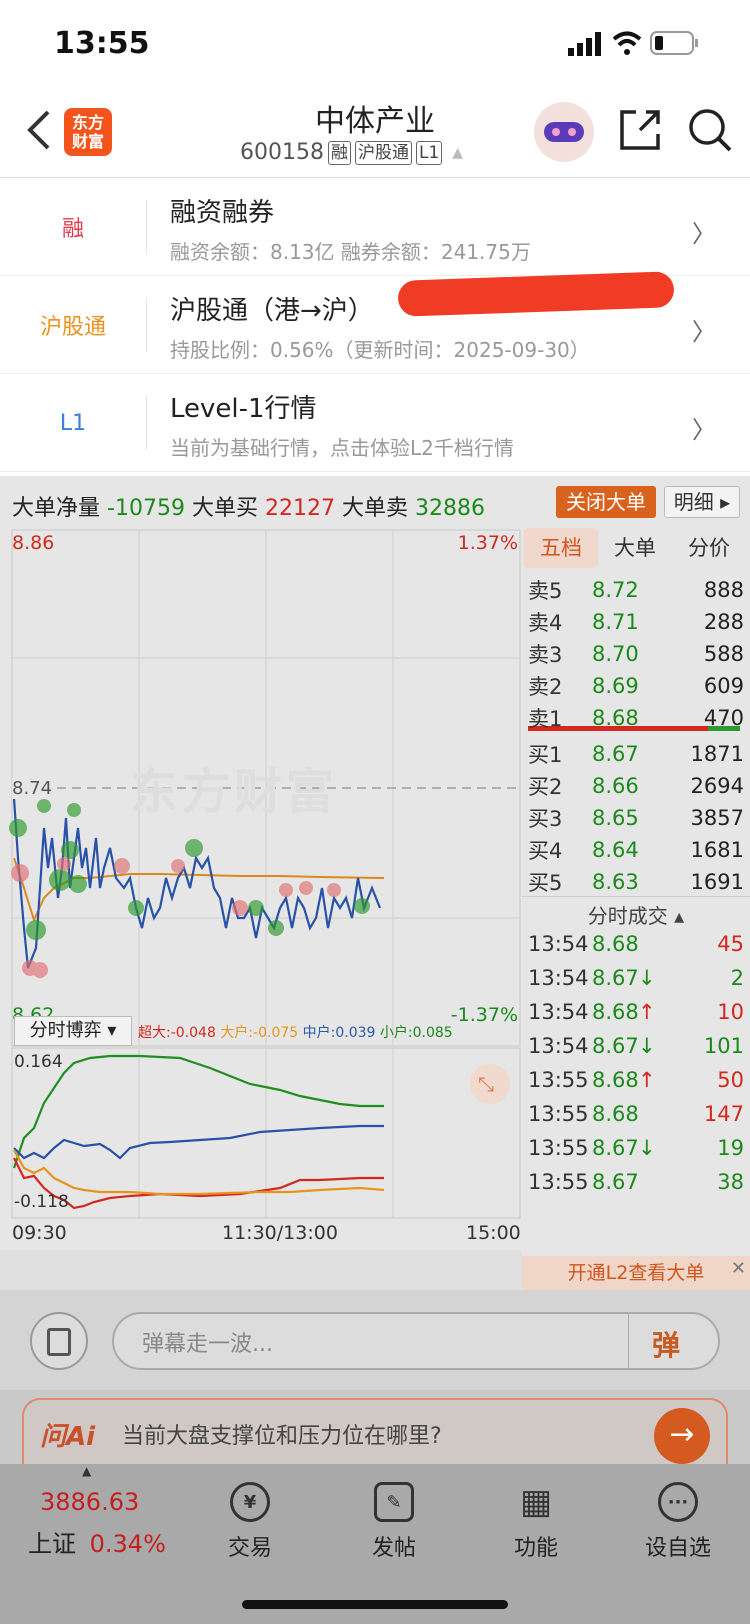 This screenshot has width=750, height=1624. I want to click on trade-row: 13:54 8.68 45, so click(636, 944).